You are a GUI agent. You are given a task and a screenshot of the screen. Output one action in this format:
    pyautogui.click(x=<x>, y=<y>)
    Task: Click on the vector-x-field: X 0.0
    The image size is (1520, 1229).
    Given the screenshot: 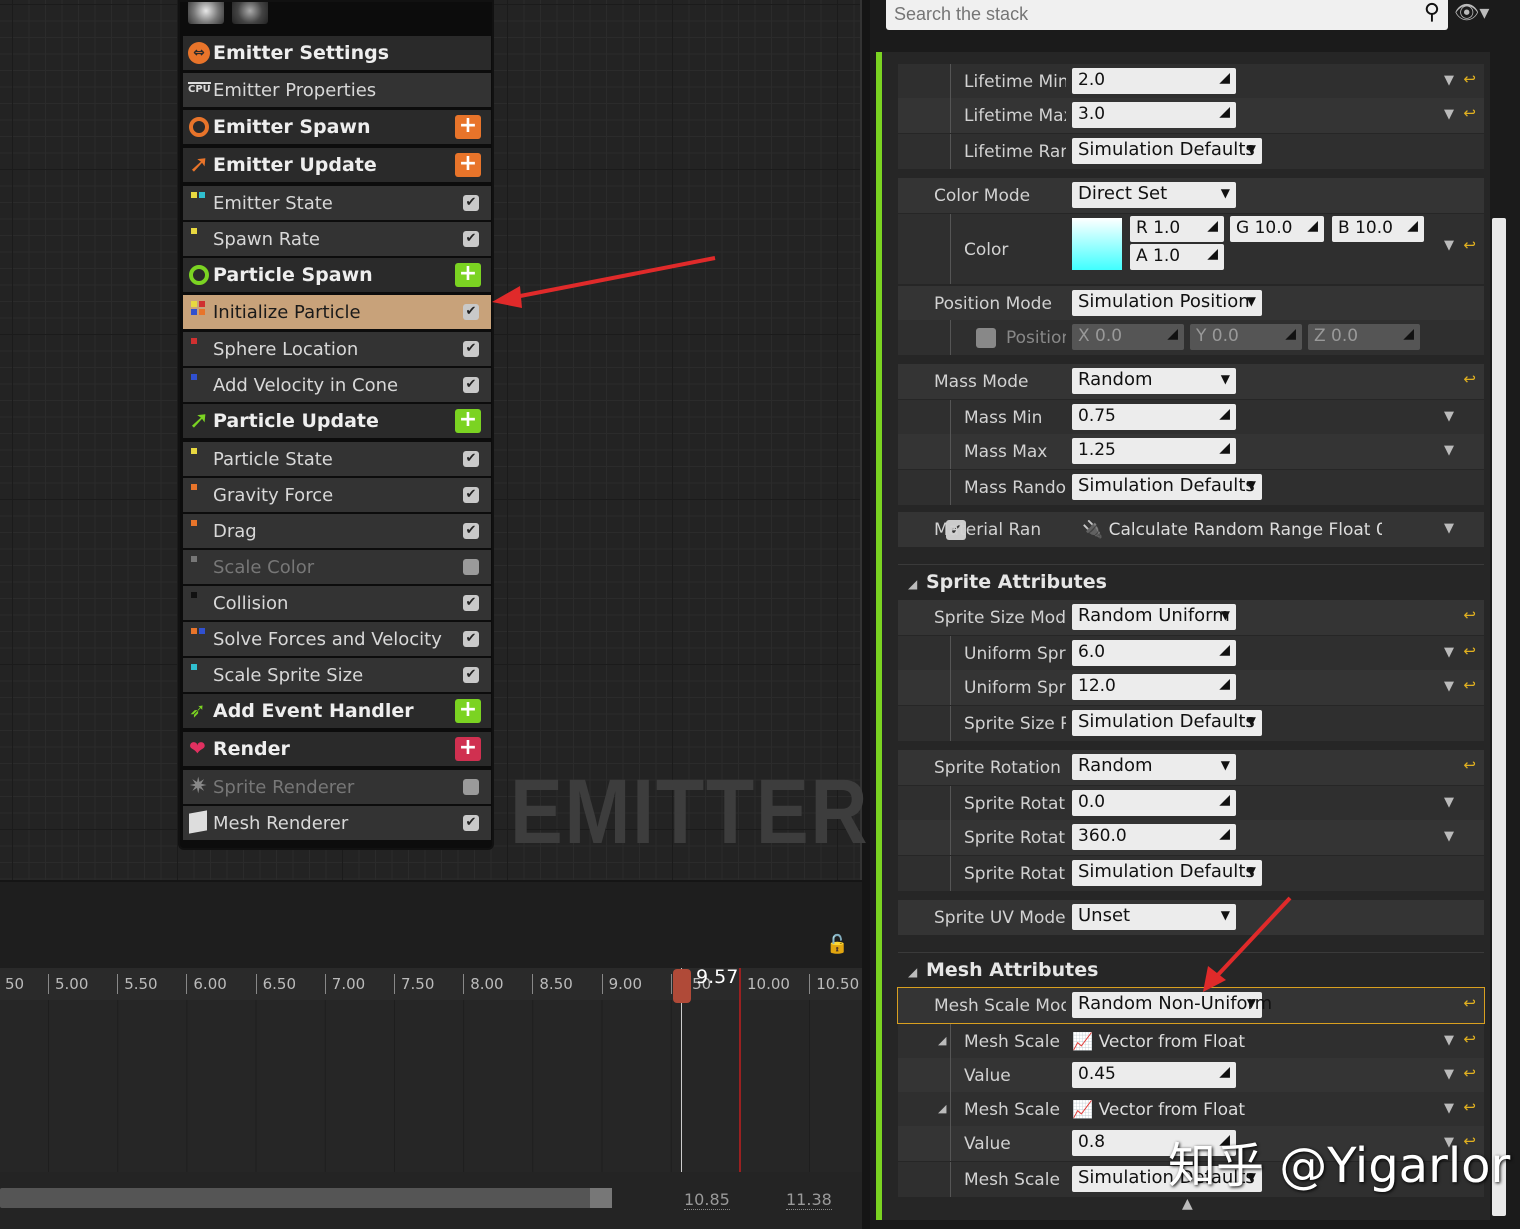 What is the action you would take?
    pyautogui.click(x=1128, y=337)
    